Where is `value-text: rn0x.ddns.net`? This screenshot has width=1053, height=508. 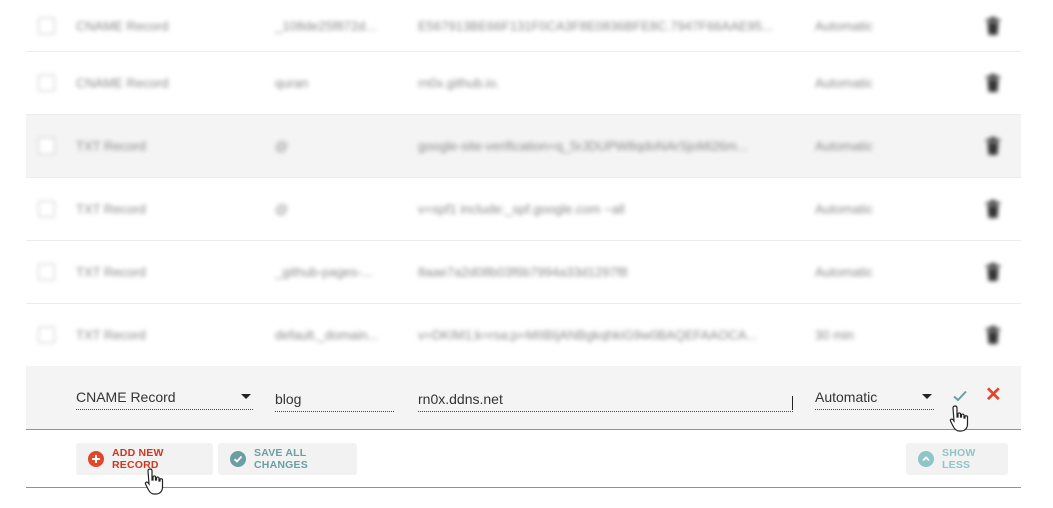
value-text: rn0x.ddns.net is located at coordinates (460, 399).